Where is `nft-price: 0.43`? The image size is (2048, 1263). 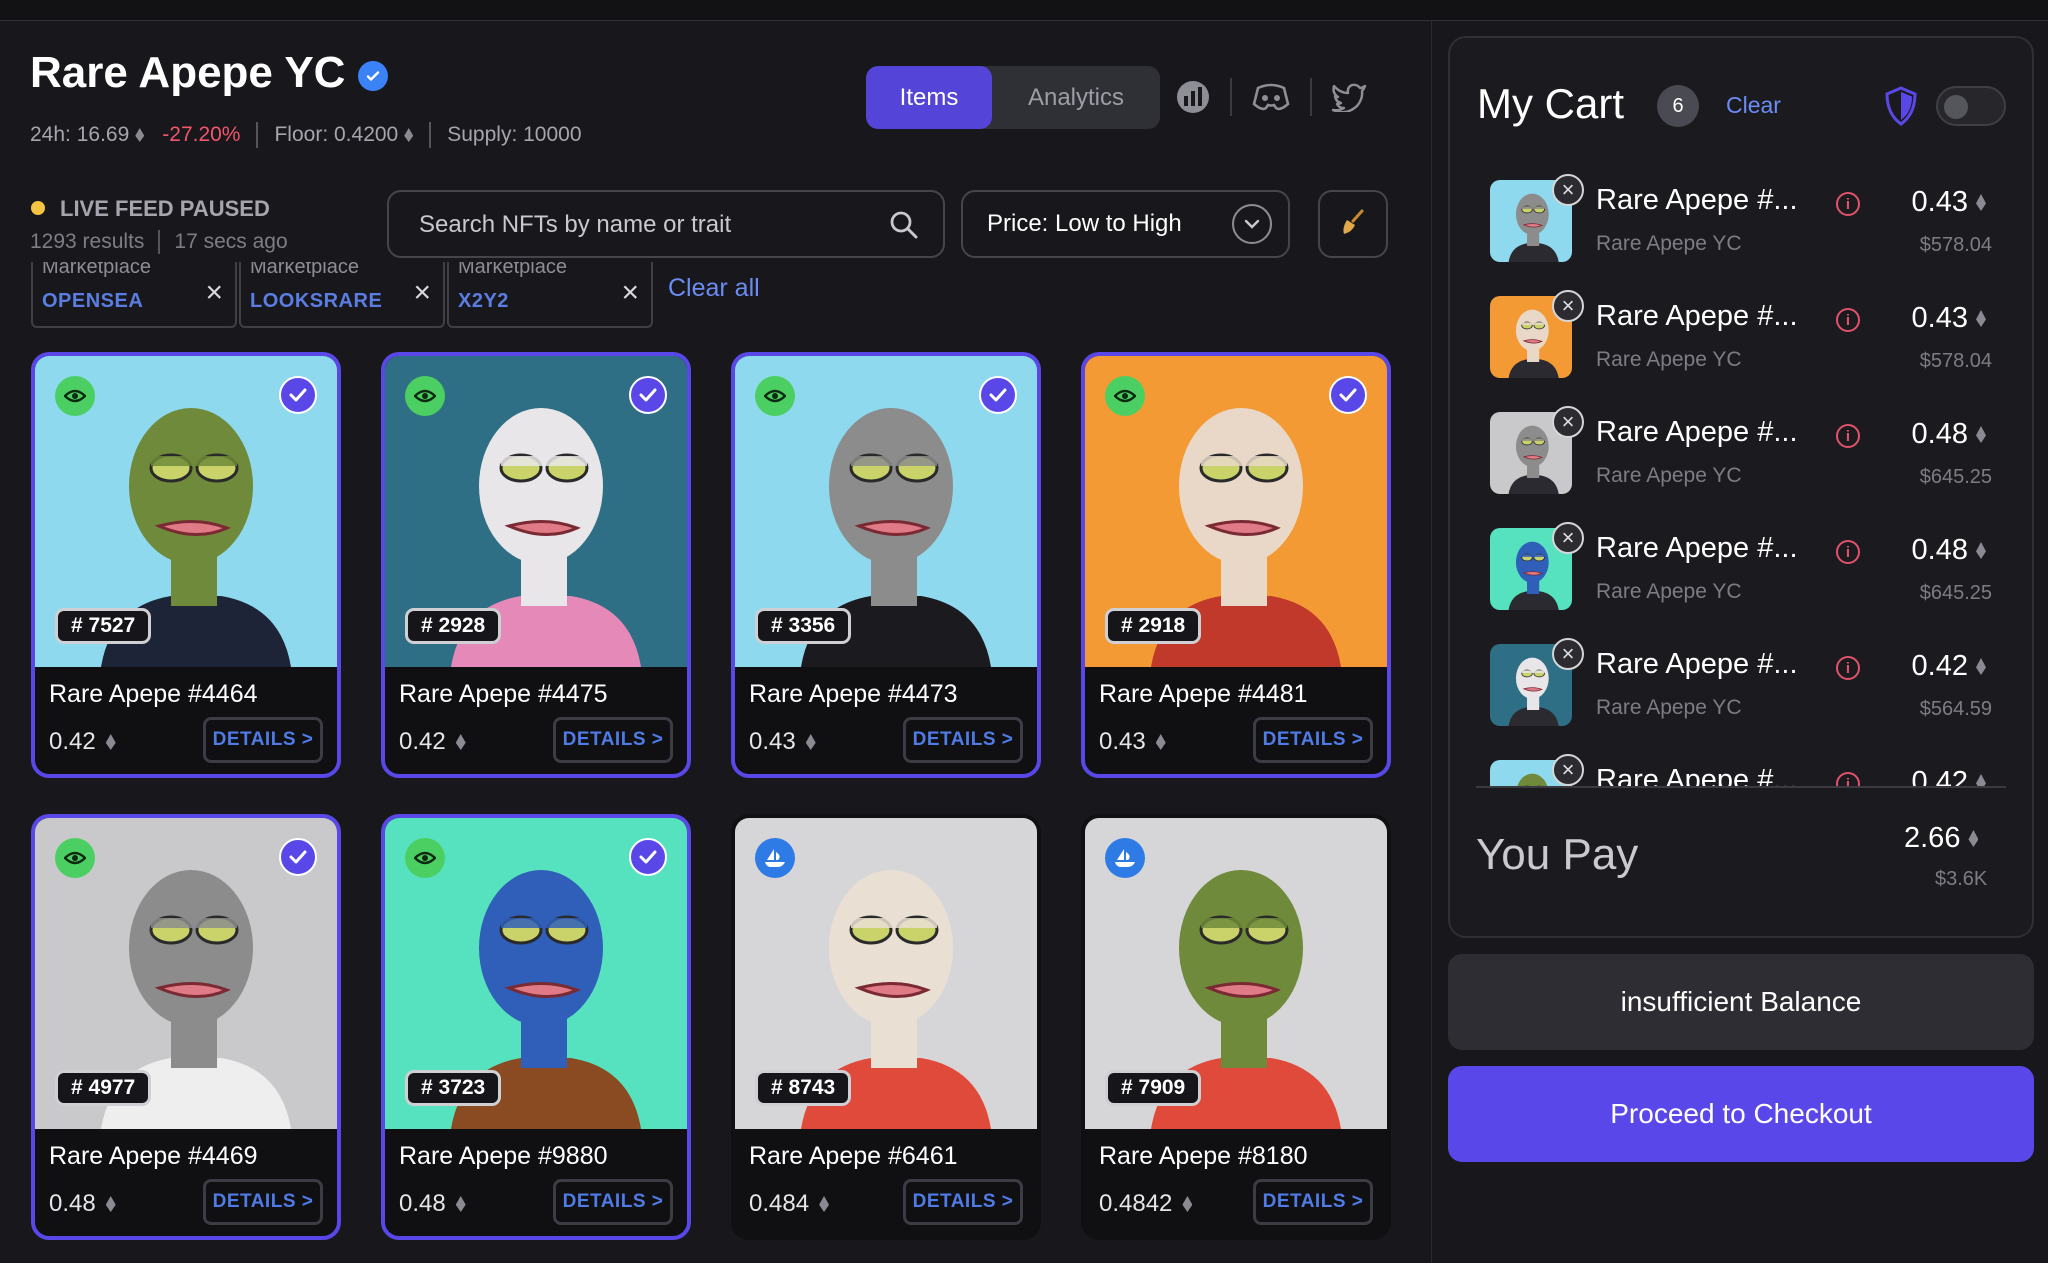
nft-price: 0.43 is located at coordinates (1132, 742).